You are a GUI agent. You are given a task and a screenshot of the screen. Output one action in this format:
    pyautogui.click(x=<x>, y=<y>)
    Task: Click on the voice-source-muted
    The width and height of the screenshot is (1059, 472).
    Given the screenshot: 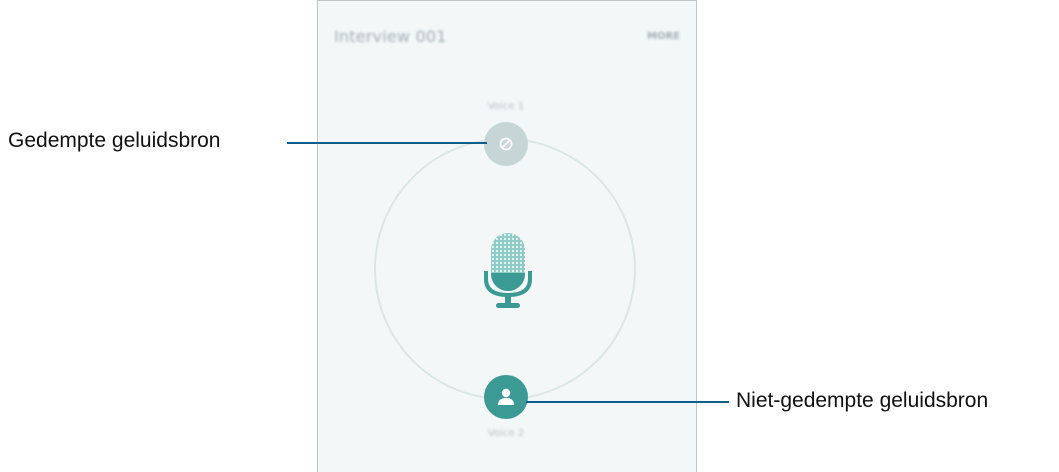 What is the action you would take?
    pyautogui.click(x=506, y=144)
    